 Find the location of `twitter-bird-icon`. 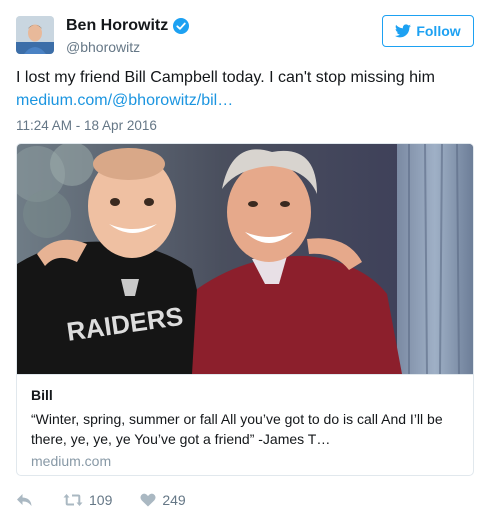

twitter-bird-icon is located at coordinates (403, 31).